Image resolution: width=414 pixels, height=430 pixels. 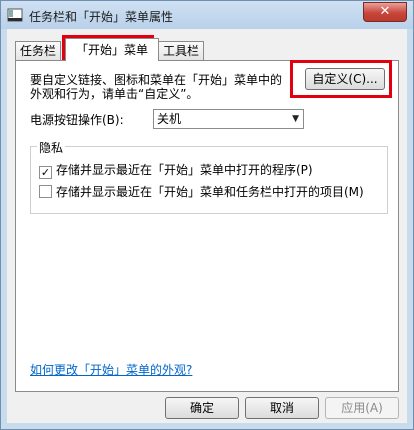 I want to click on tab-toolbars: 工具栏, so click(x=181, y=50).